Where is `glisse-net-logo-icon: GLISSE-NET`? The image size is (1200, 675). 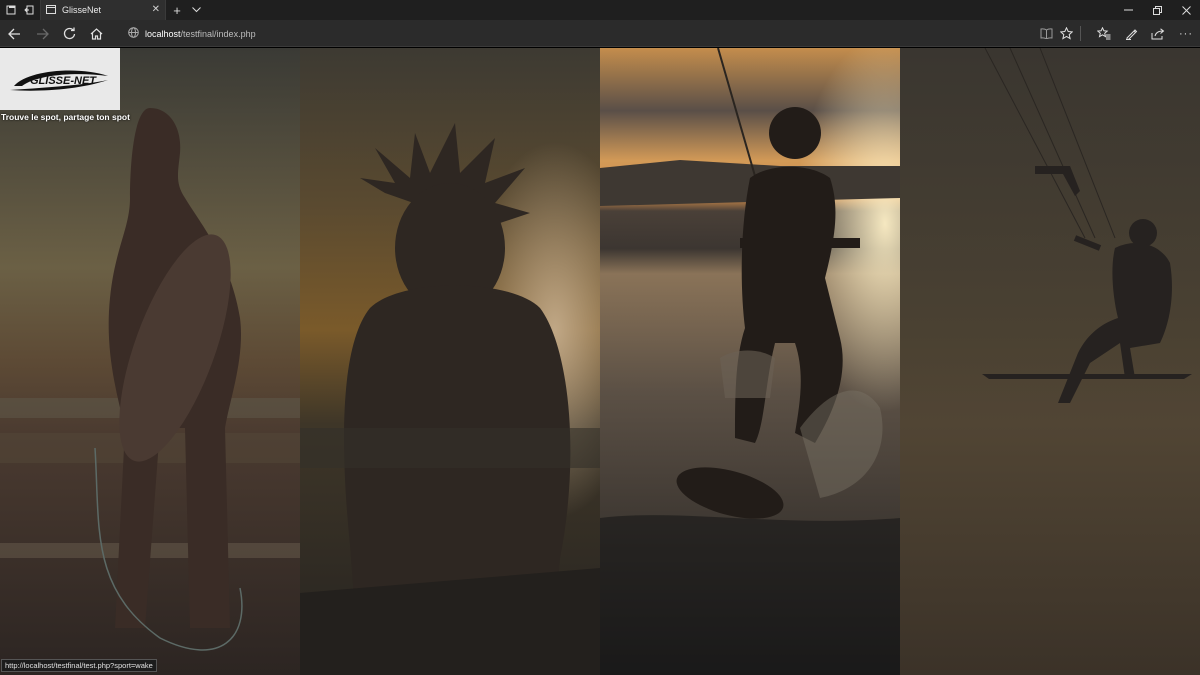
glisse-net-logo-icon: GLISSE-NET is located at coordinates (59, 80).